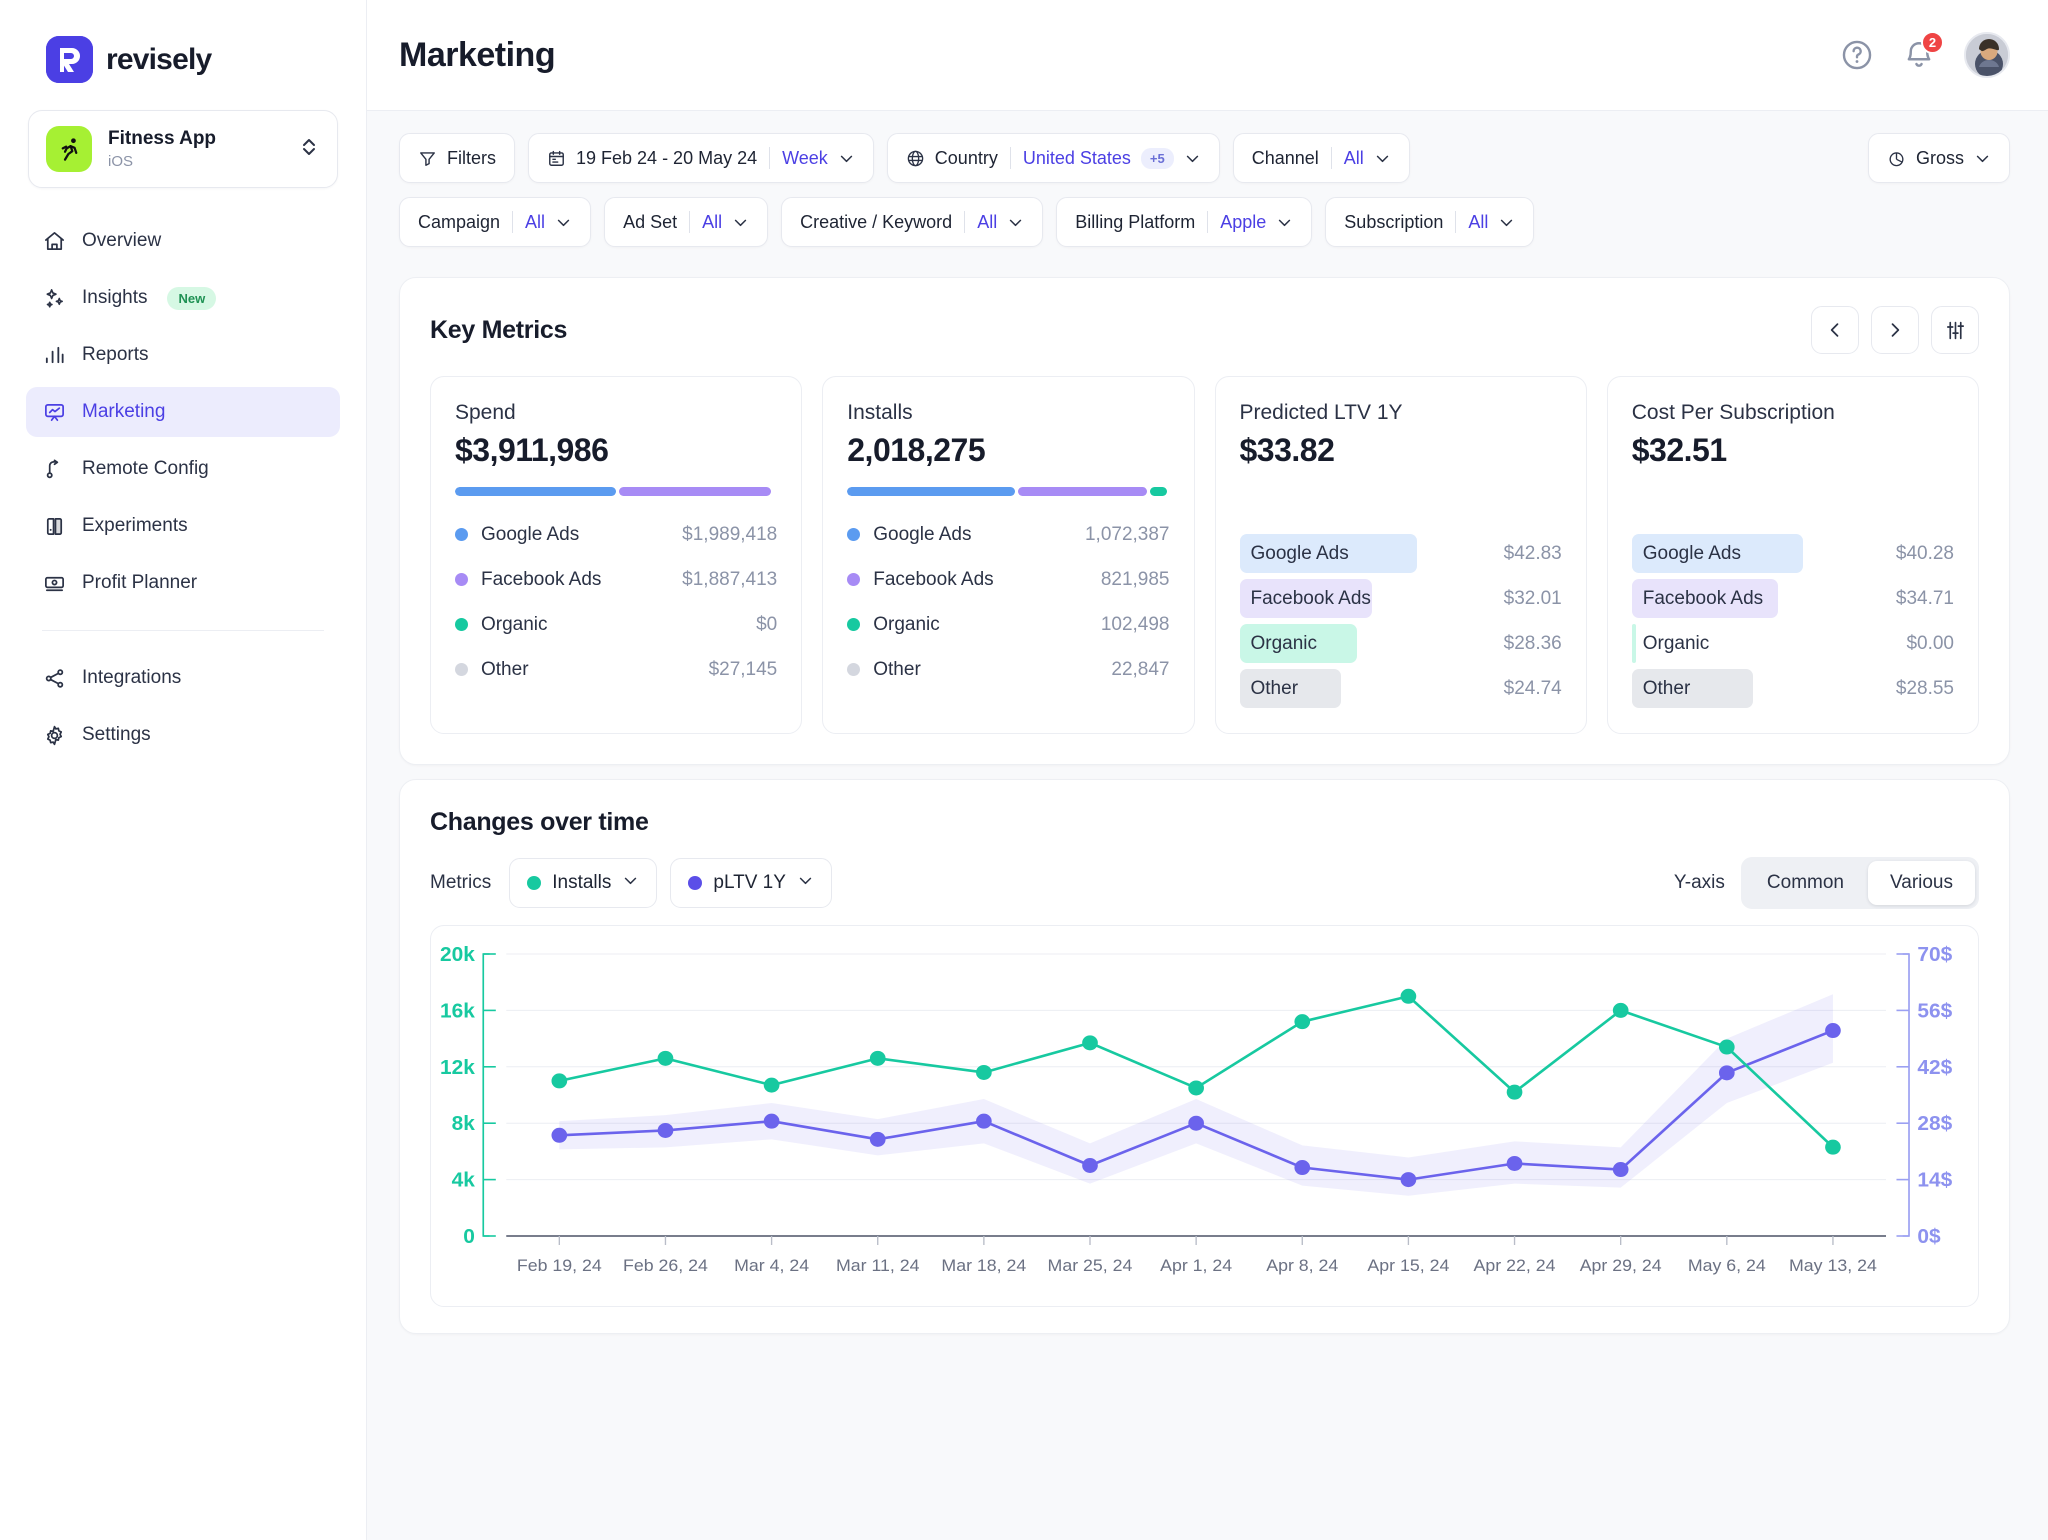 The width and height of the screenshot is (2048, 1540). Describe the element at coordinates (1157, 158) in the screenshot. I see `country-filter-extra-count: +5` at that location.